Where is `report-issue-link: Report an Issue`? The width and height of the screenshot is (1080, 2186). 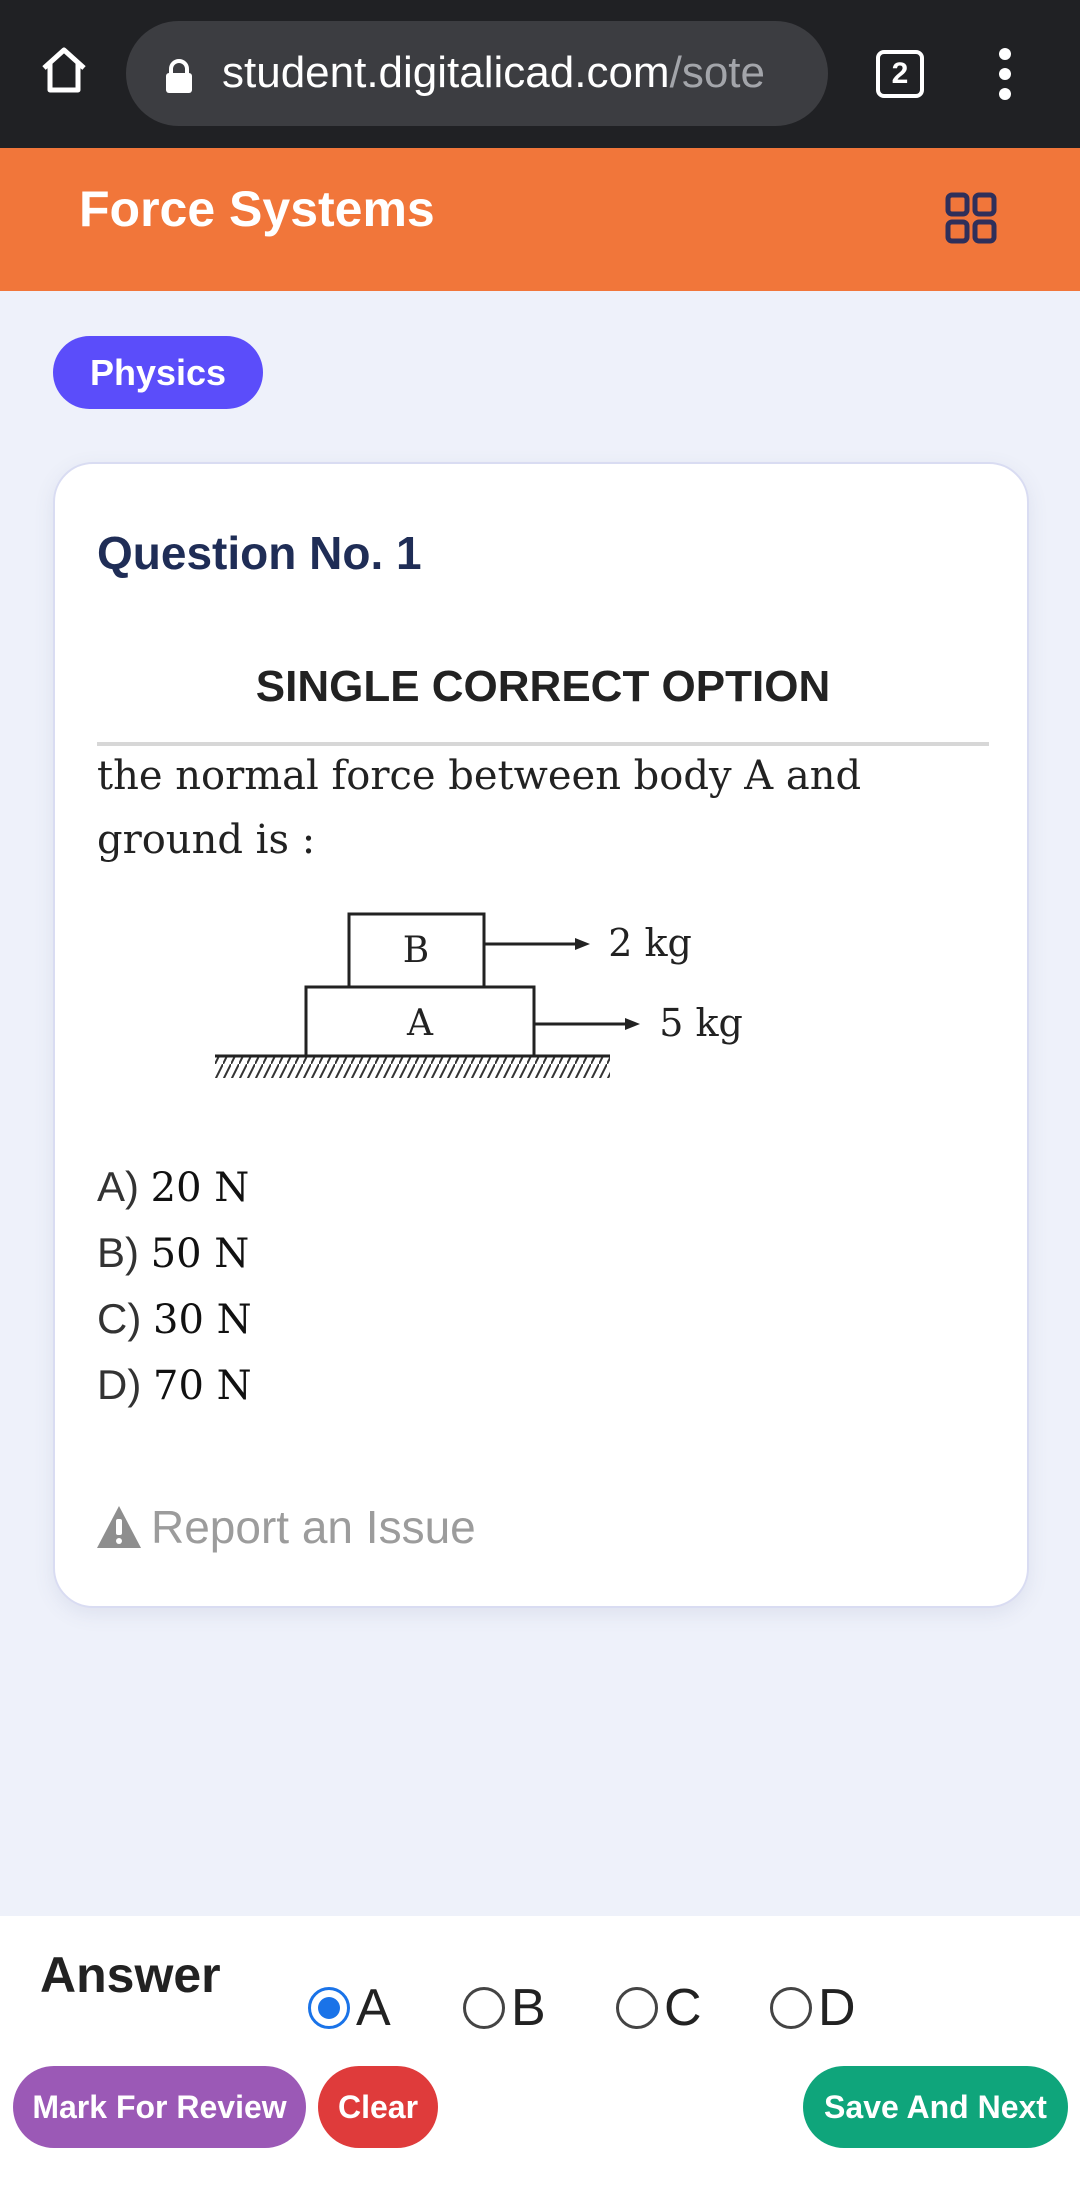 report-issue-link: Report an Issue is located at coordinates (285, 1527).